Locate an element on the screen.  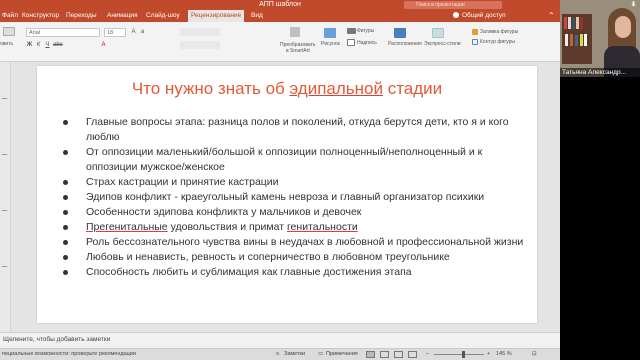
shapes-icon is located at coordinates (351, 31).